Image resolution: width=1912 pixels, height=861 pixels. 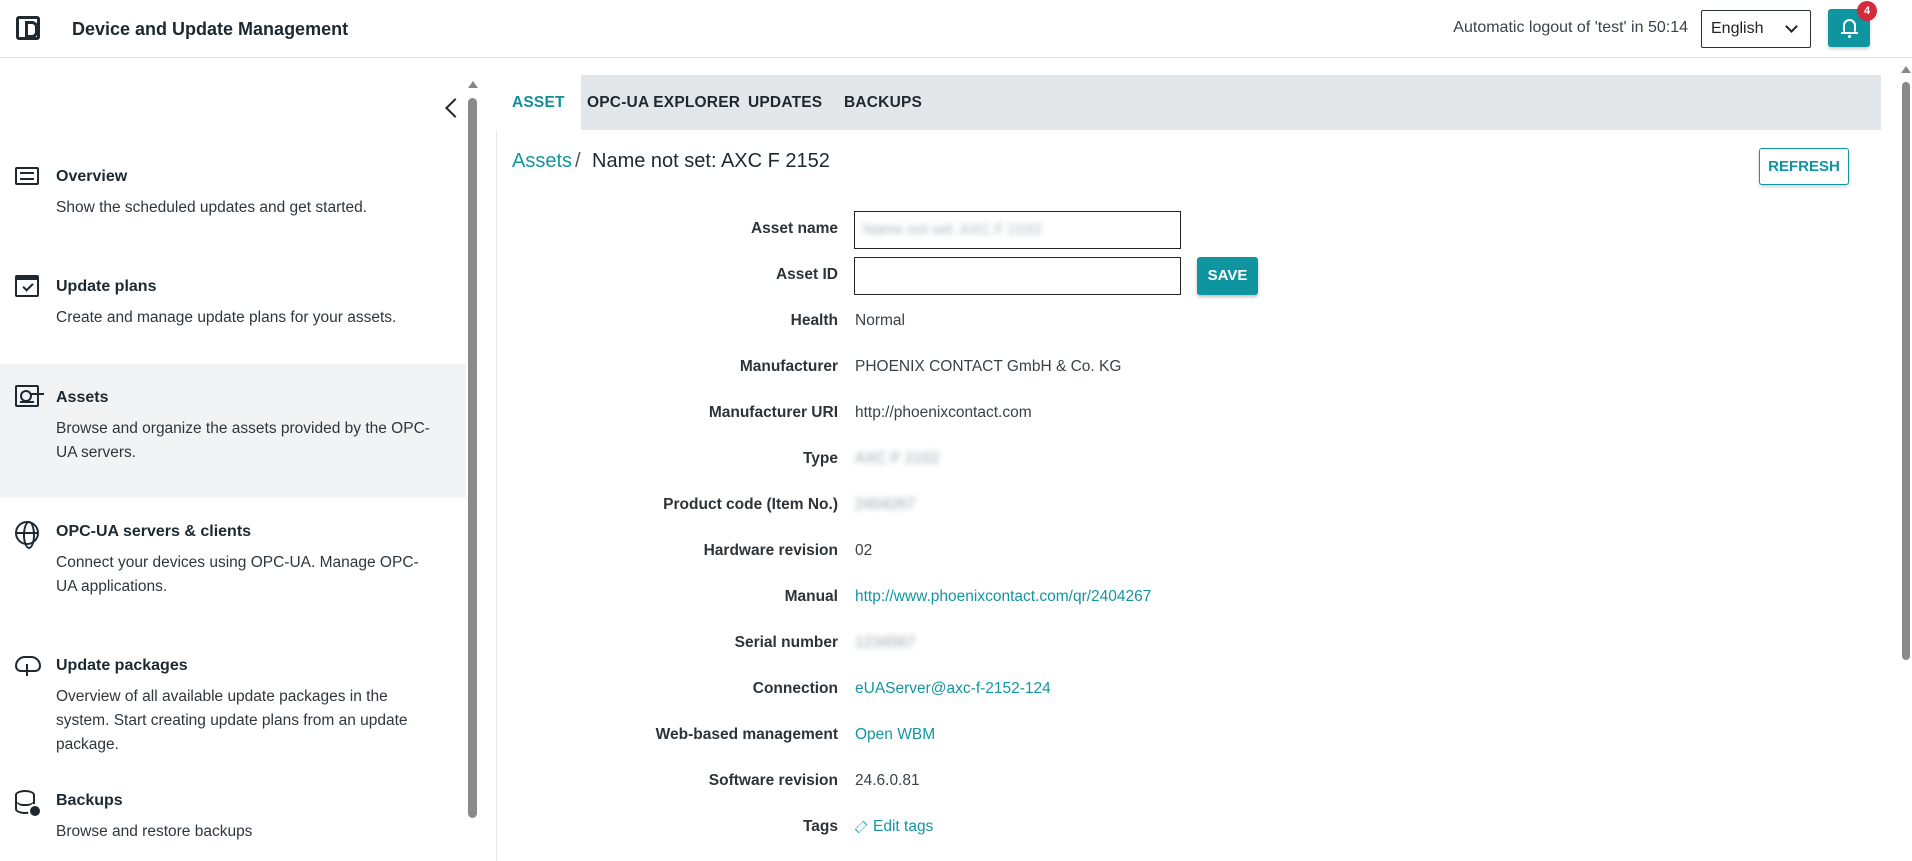 I want to click on asset-name-label: Asset name, so click(x=794, y=228).